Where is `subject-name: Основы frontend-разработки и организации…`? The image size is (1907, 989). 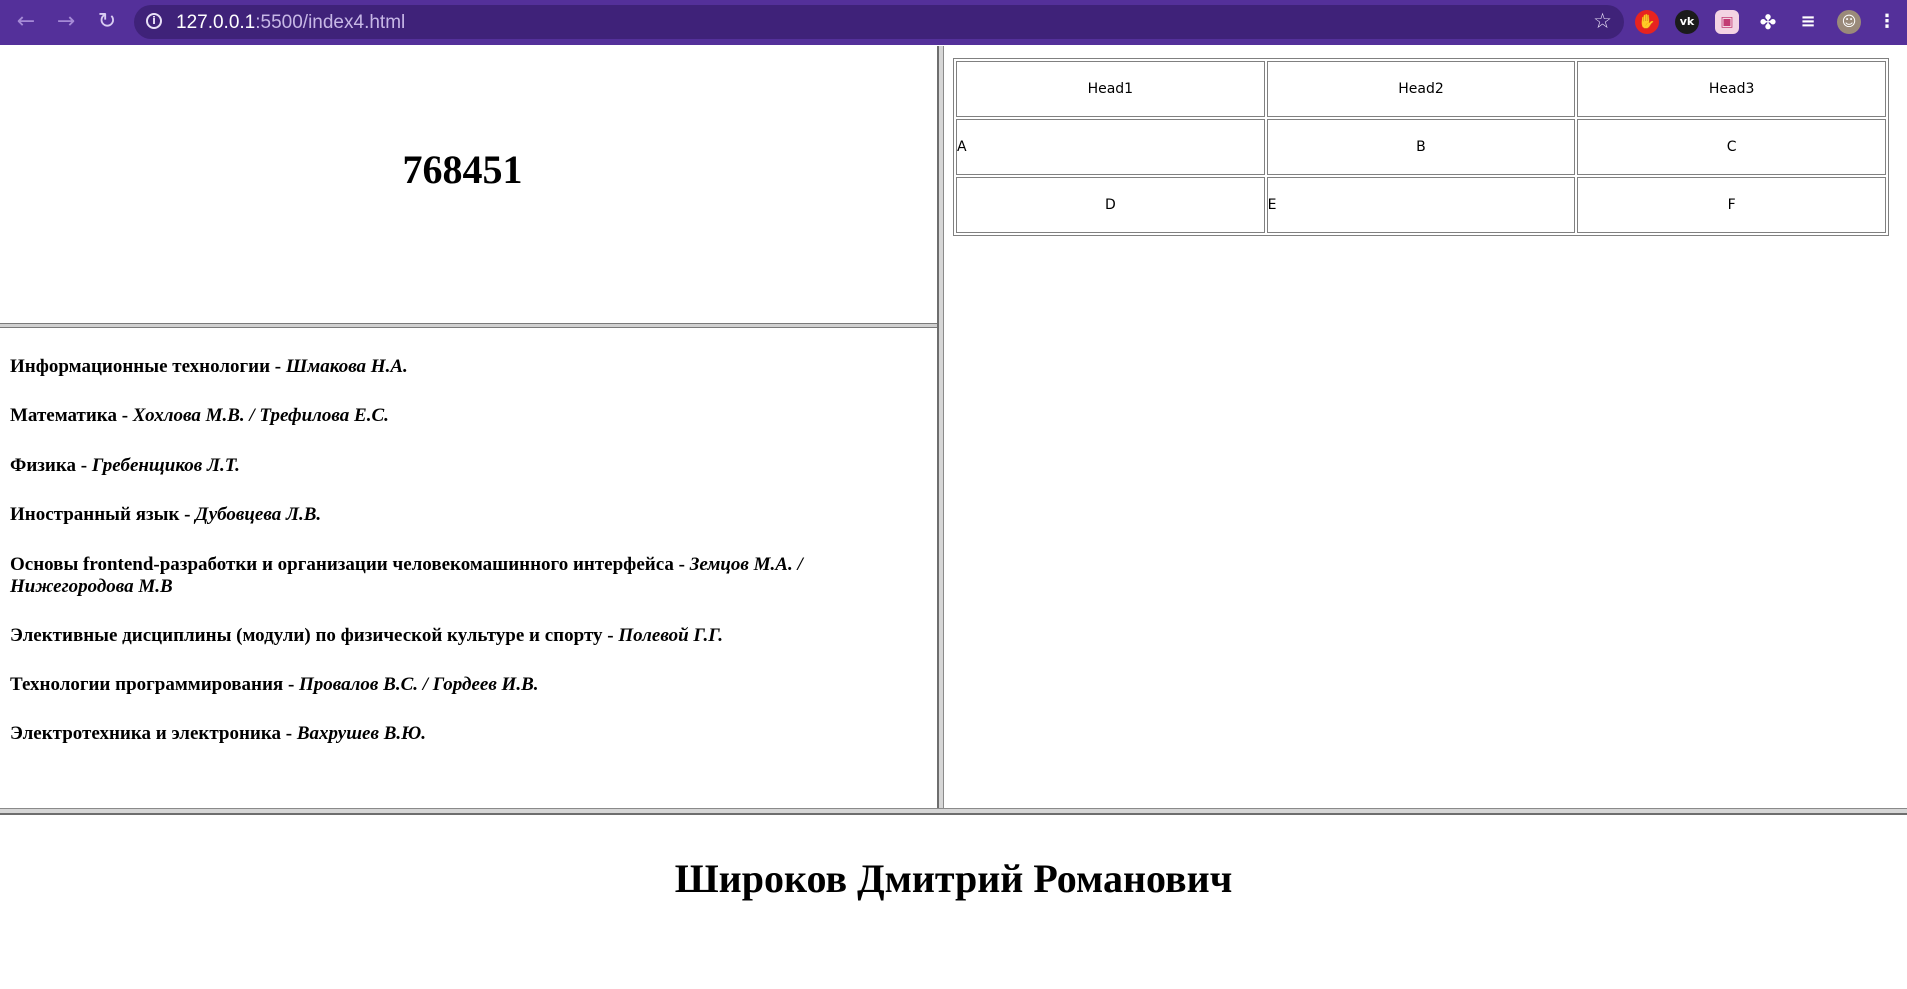 subject-name: Основы frontend-разработки и организации… is located at coordinates (342, 564).